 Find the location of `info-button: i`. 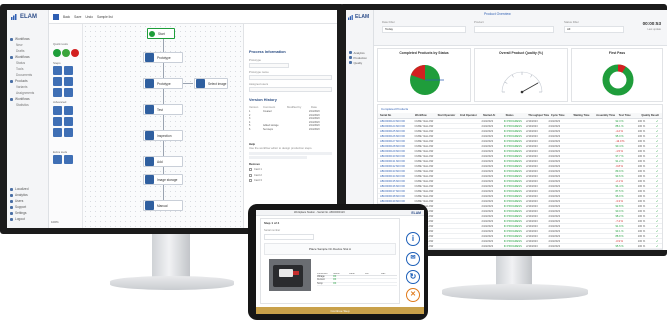

info-button: i is located at coordinates (413, 239).